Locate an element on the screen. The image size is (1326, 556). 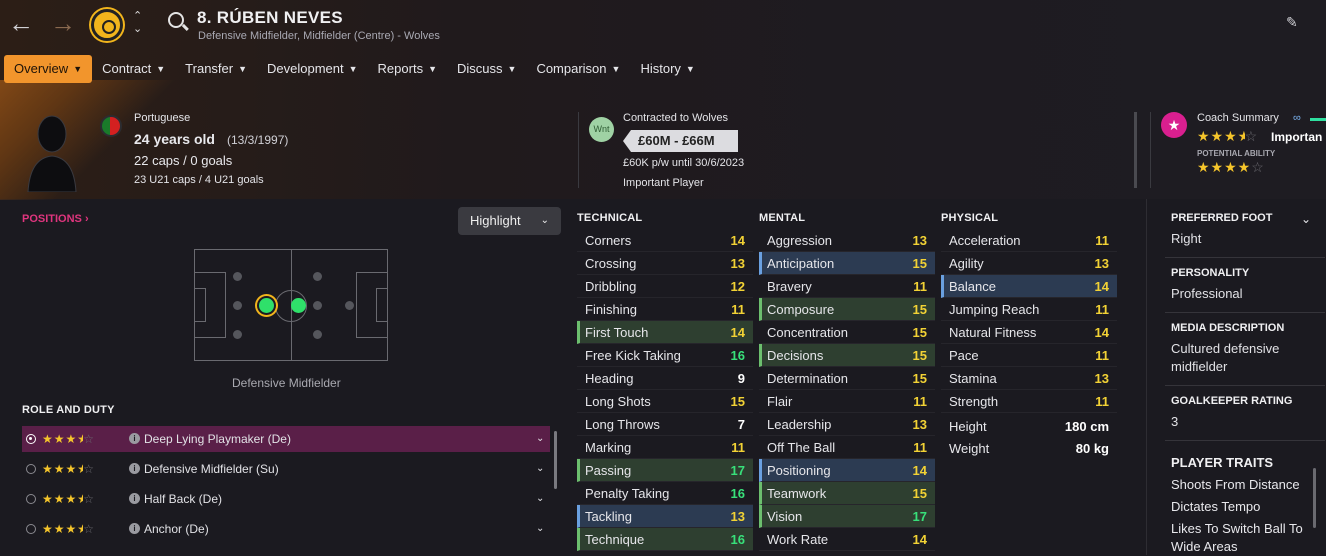
coach-summary-title: Coach Summary is located at coordinates (1238, 118).